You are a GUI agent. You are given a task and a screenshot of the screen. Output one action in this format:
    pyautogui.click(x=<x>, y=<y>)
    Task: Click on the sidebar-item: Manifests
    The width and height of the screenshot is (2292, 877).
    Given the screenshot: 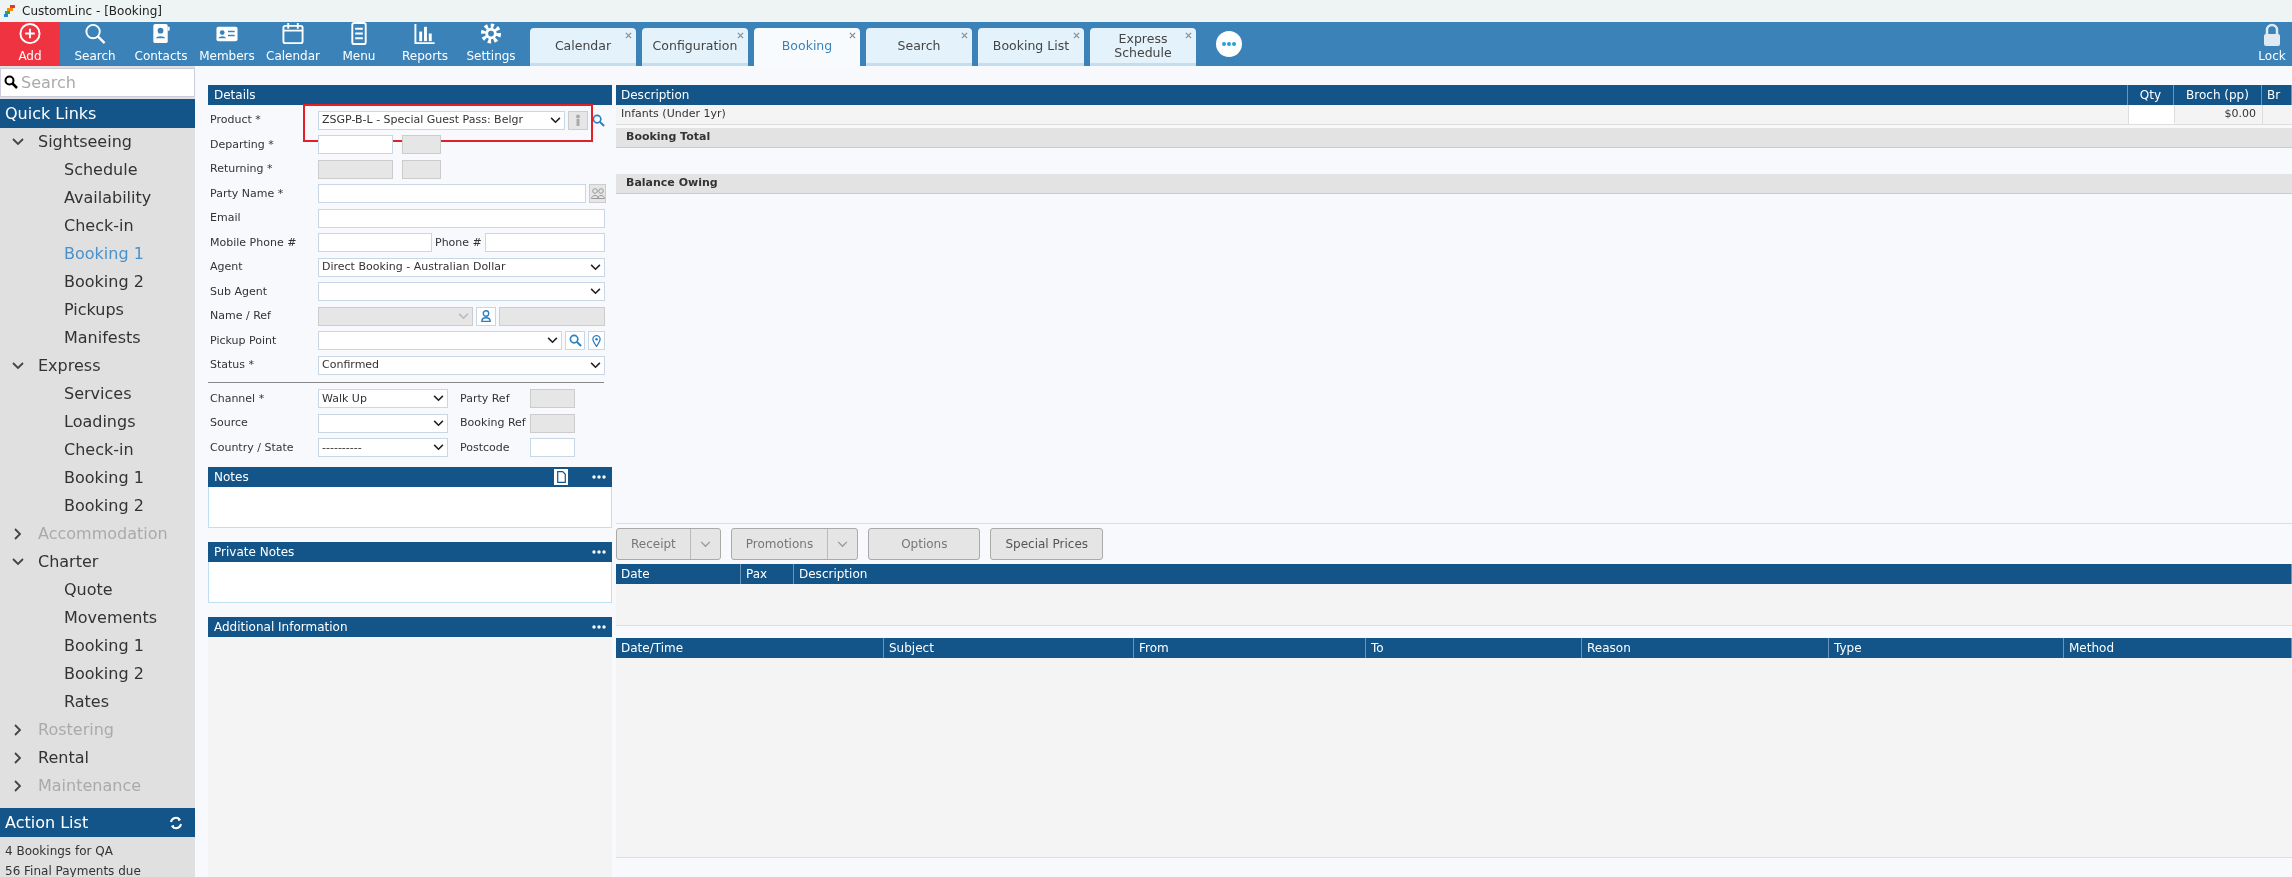 What is the action you would take?
    pyautogui.click(x=97, y=338)
    